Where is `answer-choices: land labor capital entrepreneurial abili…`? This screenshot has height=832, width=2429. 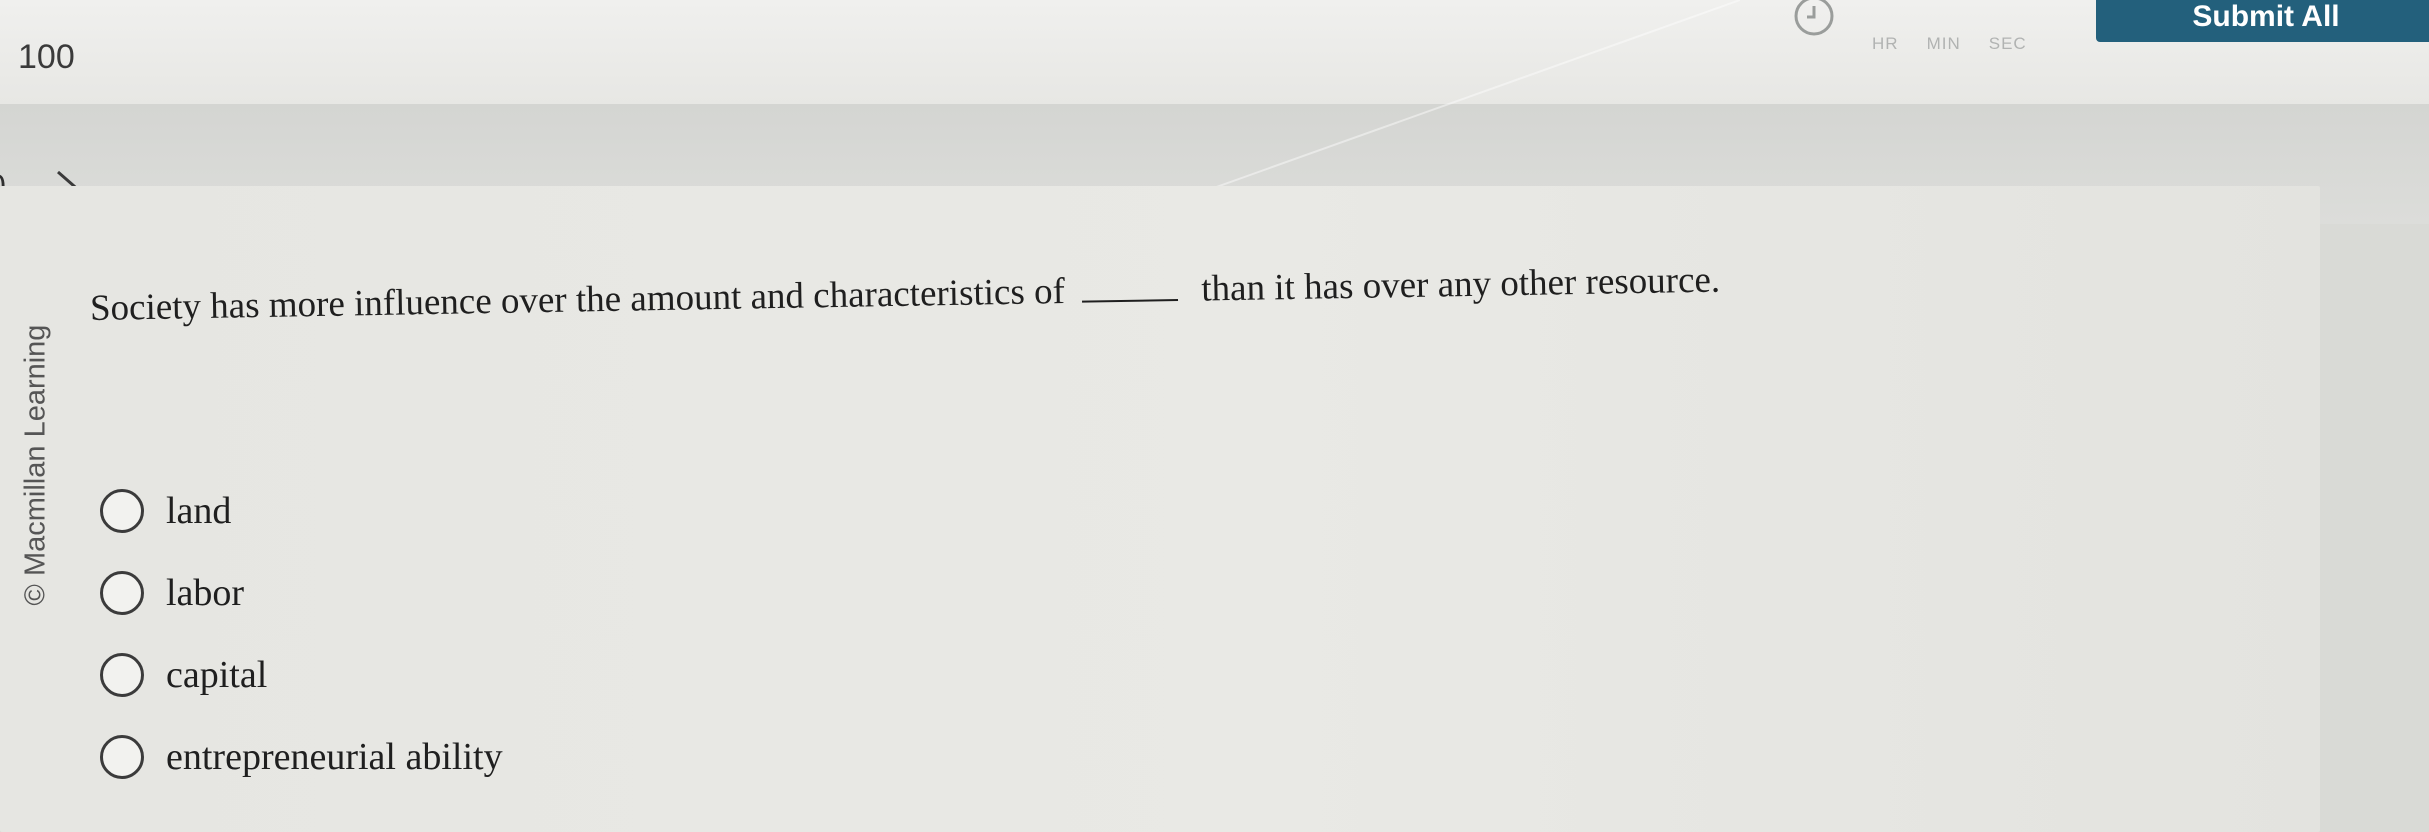
answer-choices: land labor capital entrepreneurial abili… is located at coordinates (301, 634).